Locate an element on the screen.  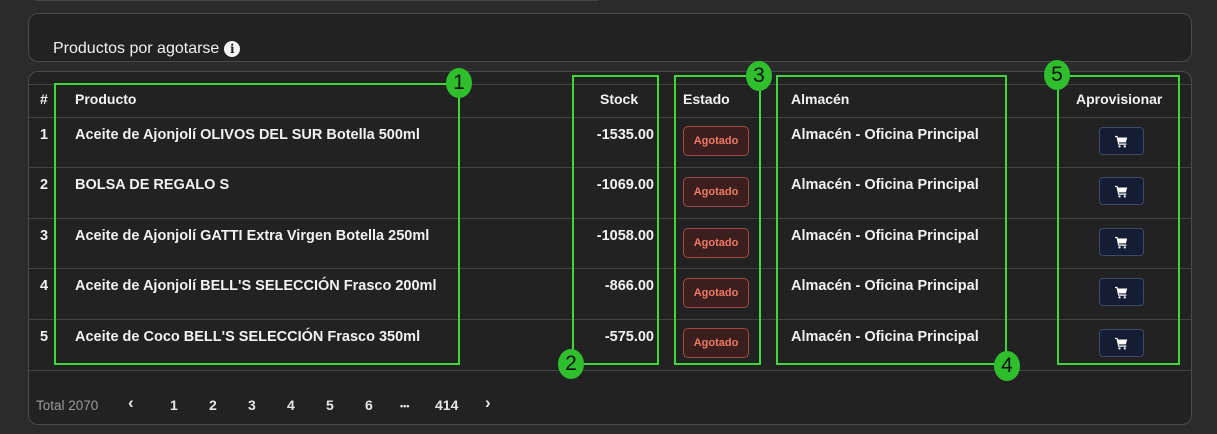
annotation-box-supply is located at coordinates (1118, 220).